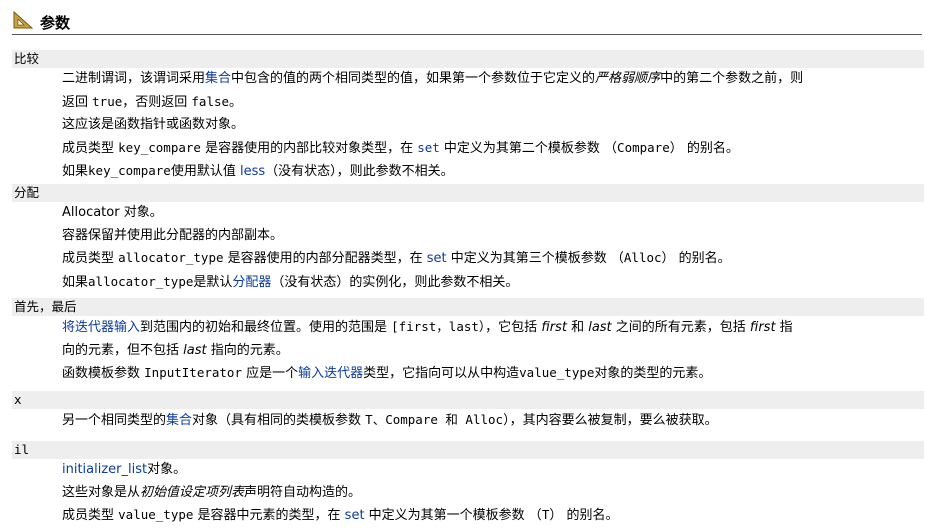 The width and height of the screenshot is (926, 528). I want to click on text: ，它包括, so click(513, 327).